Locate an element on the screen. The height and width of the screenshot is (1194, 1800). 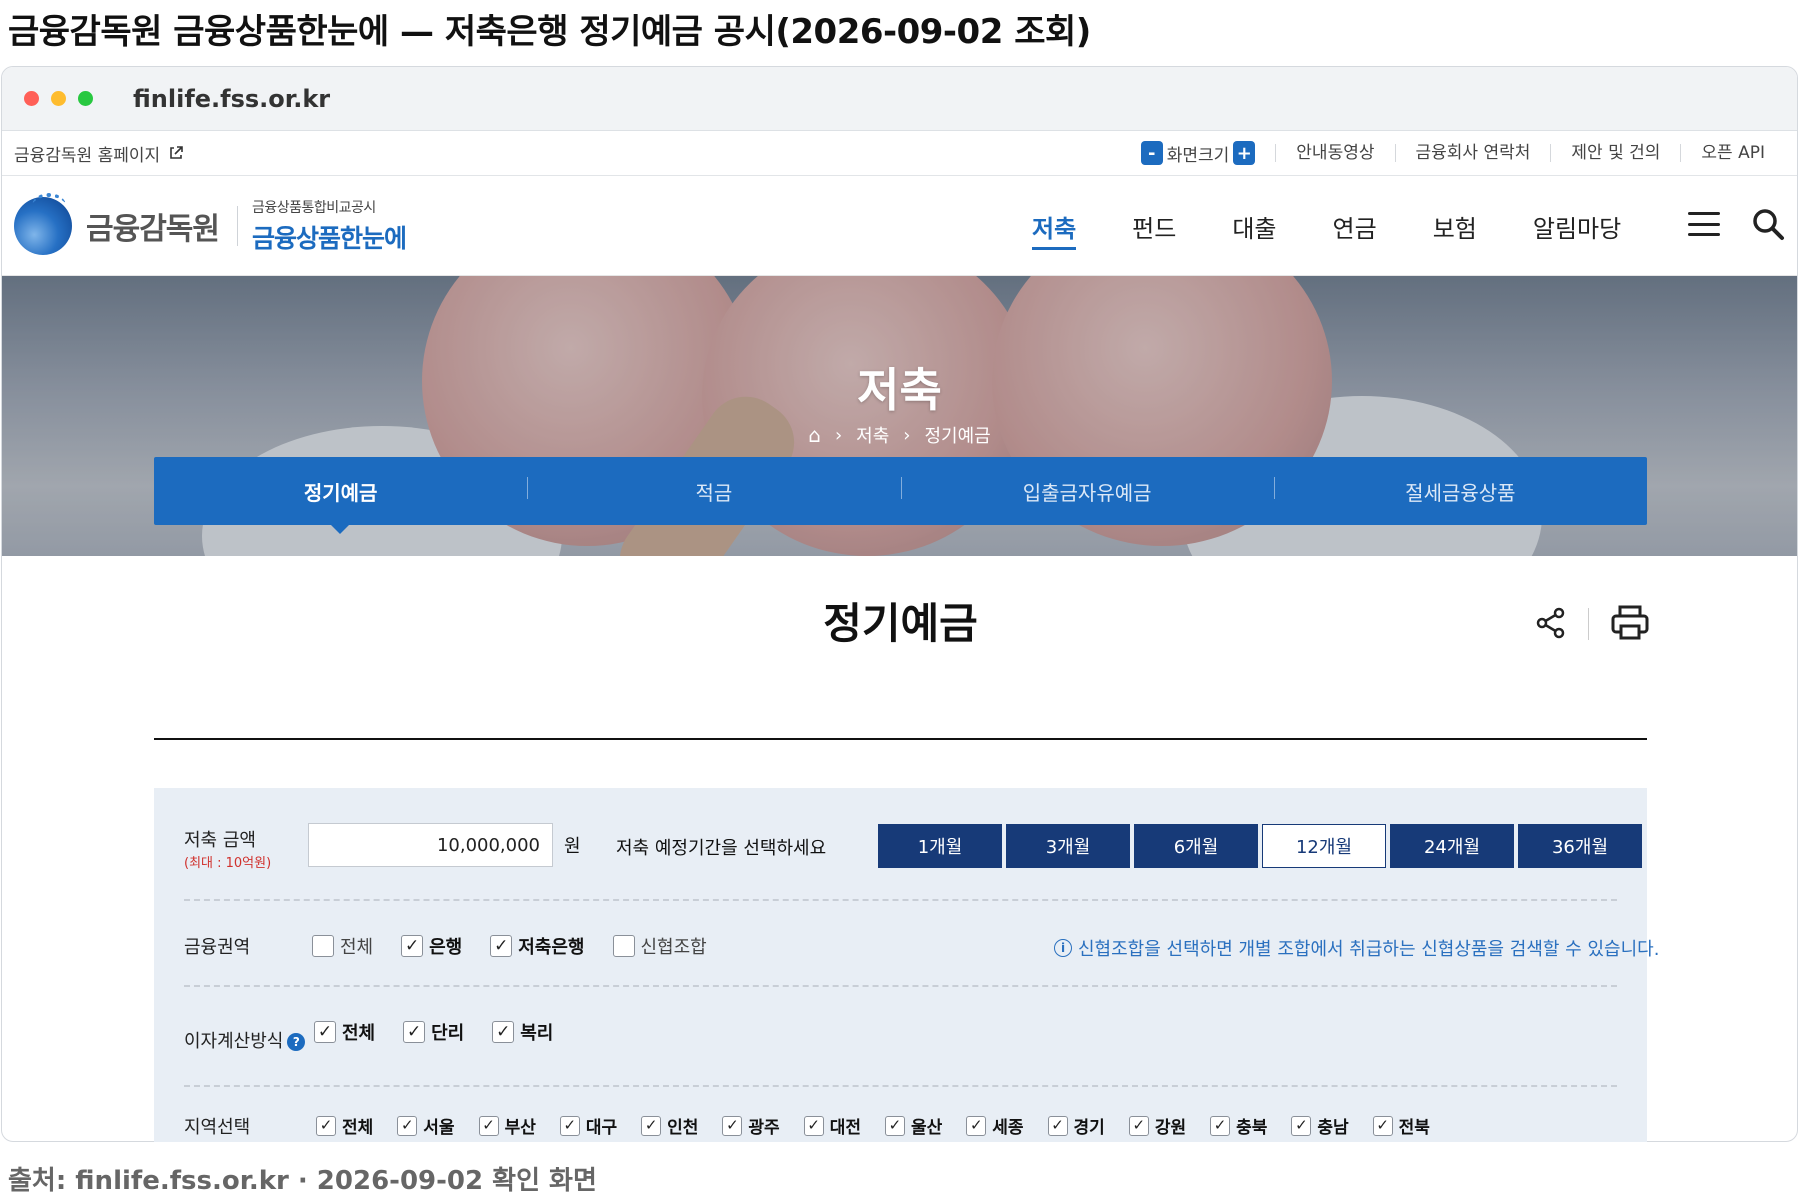
region-checkbox-ulsan: ✓ 울산 is located at coordinates (913, 1125).